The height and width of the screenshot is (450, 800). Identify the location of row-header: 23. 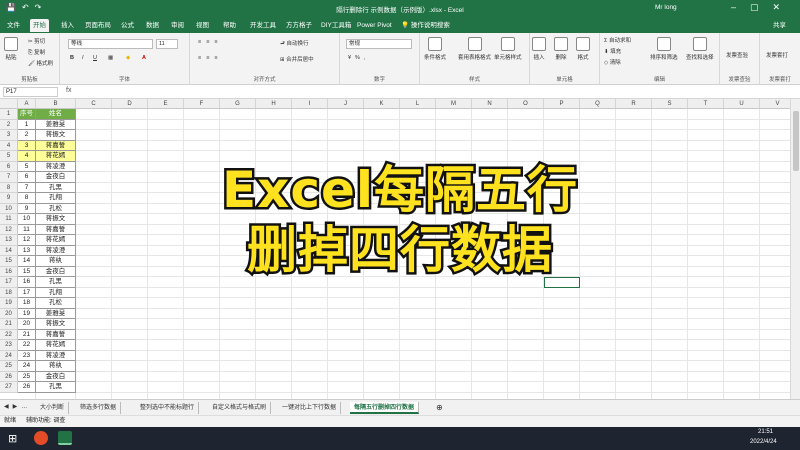
(9, 345).